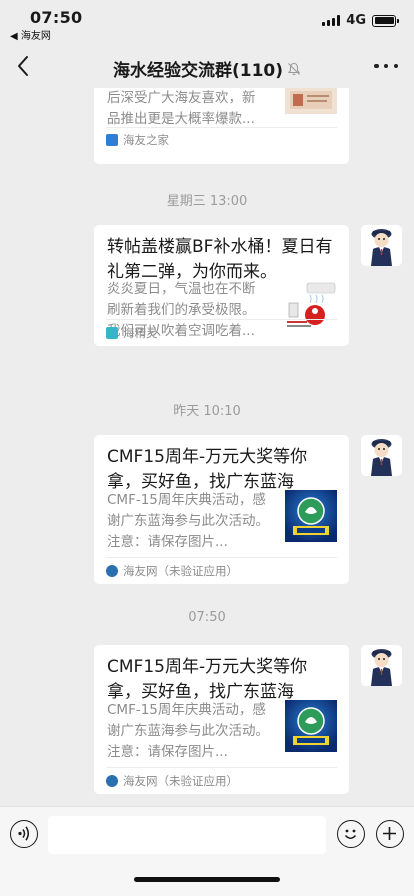 Image resolution: width=414 pixels, height=896 pixels. Describe the element at coordinates (385, 20) in the screenshot. I see `battery-icon` at that location.